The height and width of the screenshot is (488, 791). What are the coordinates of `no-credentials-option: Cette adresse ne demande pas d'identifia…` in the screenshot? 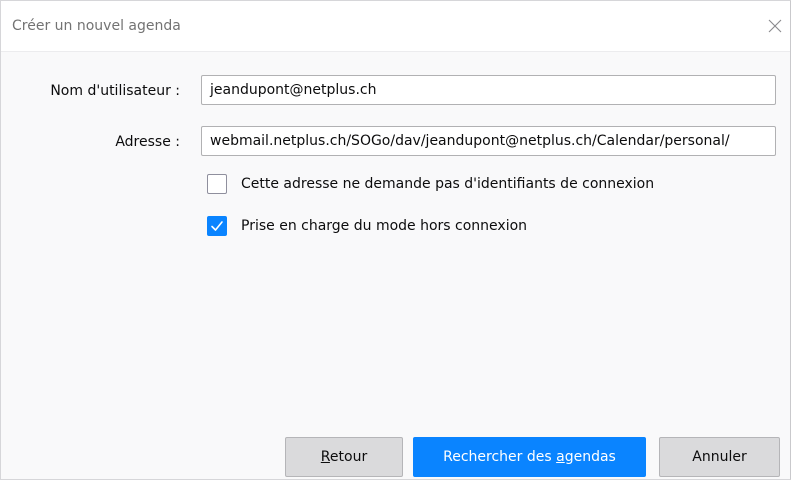 It's located at (430, 184).